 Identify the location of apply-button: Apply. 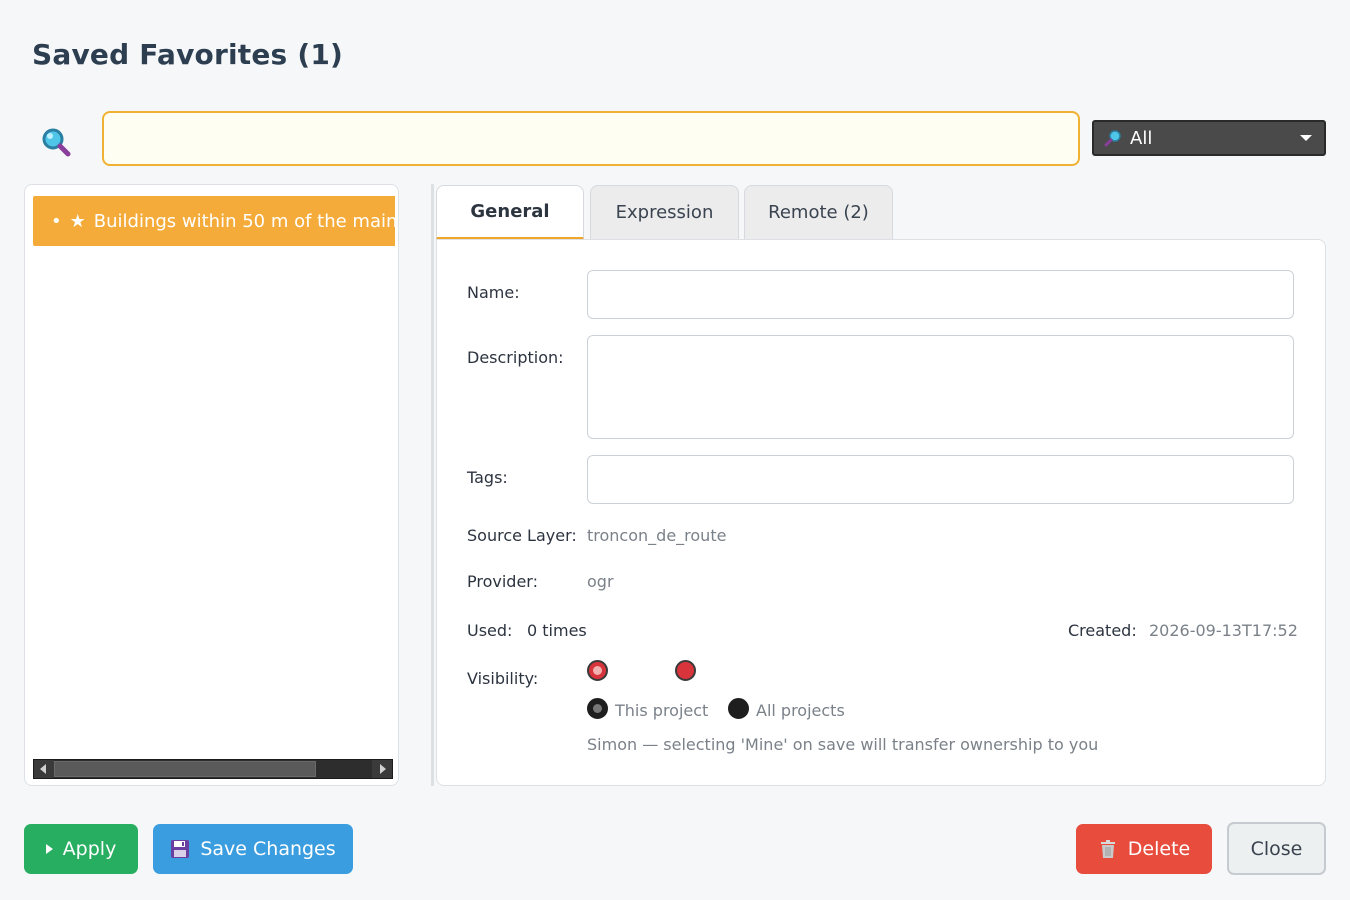
(81, 849).